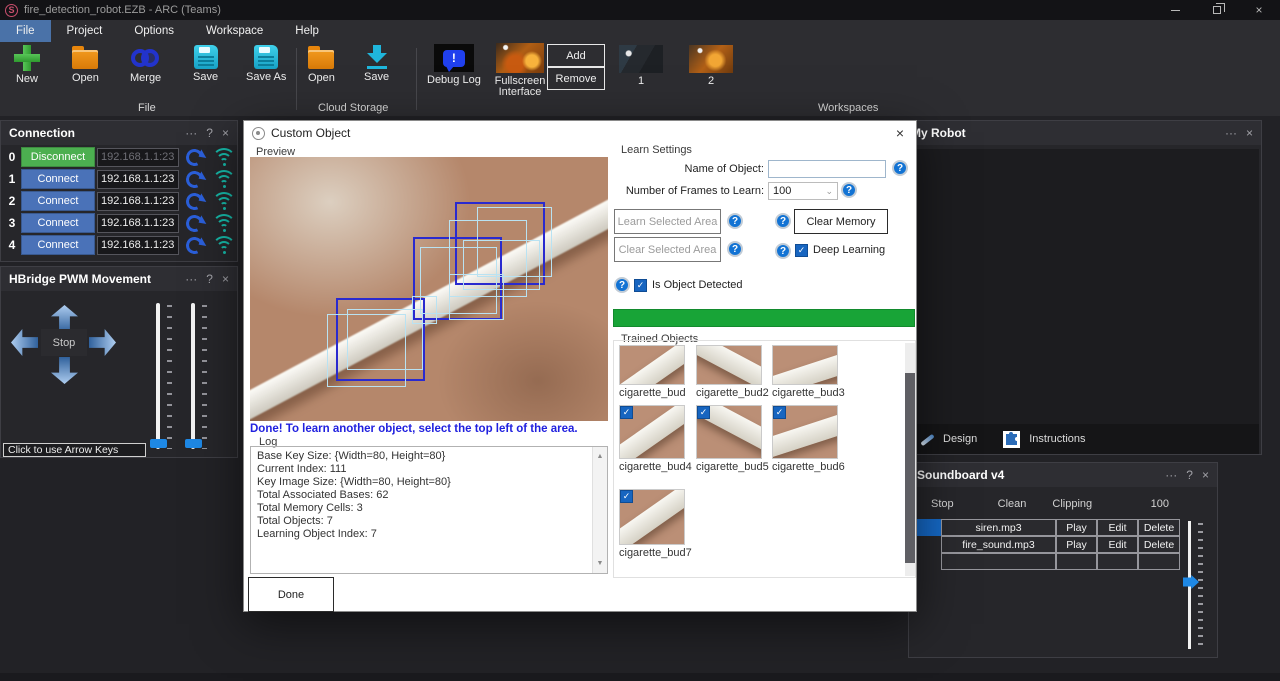  What do you see at coordinates (234, 31) in the screenshot?
I see `menu-workspace: Workspace` at bounding box center [234, 31].